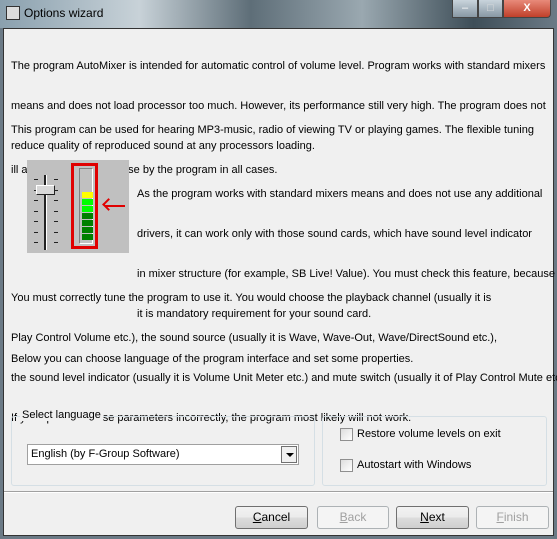  What do you see at coordinates (343, 517) in the screenshot?
I see `accel-key: B` at bounding box center [343, 517].